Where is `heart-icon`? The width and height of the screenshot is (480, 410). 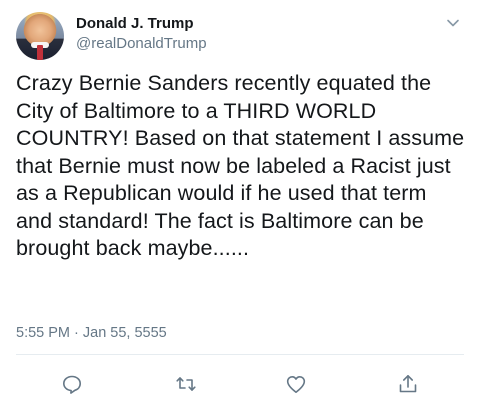 heart-icon is located at coordinates (296, 384).